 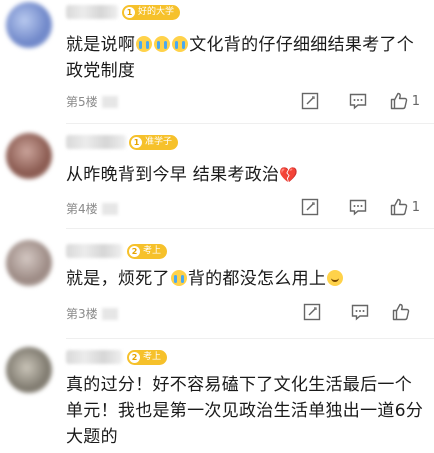 I want to click on like-button, so click(x=402, y=312).